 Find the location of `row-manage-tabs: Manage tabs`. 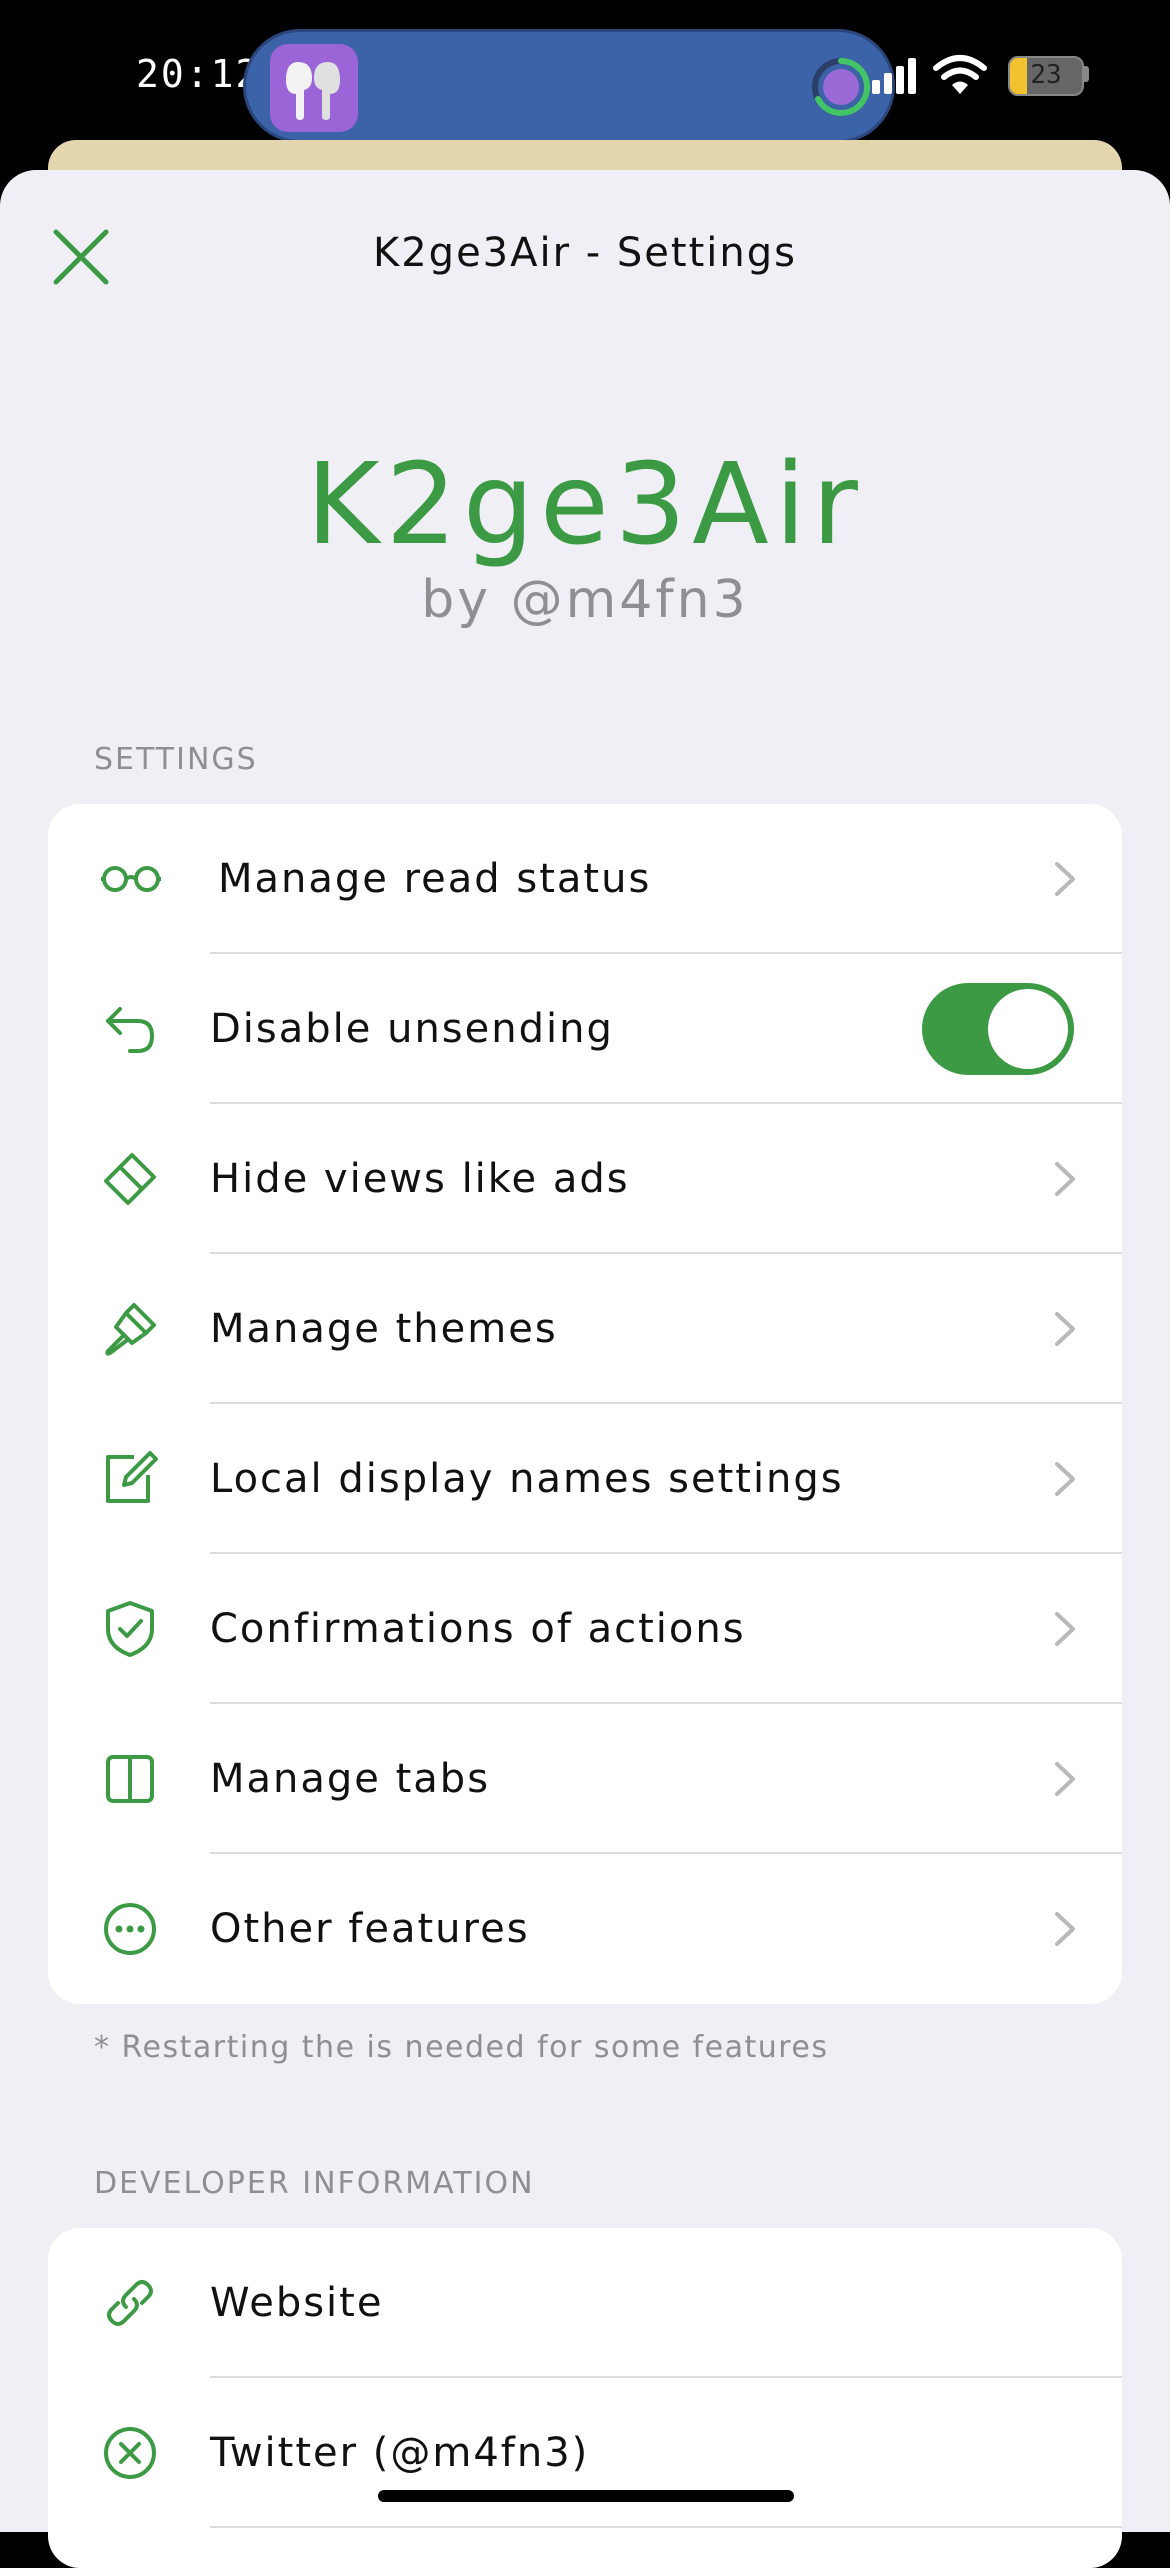

row-manage-tabs: Manage tabs is located at coordinates (585, 1779).